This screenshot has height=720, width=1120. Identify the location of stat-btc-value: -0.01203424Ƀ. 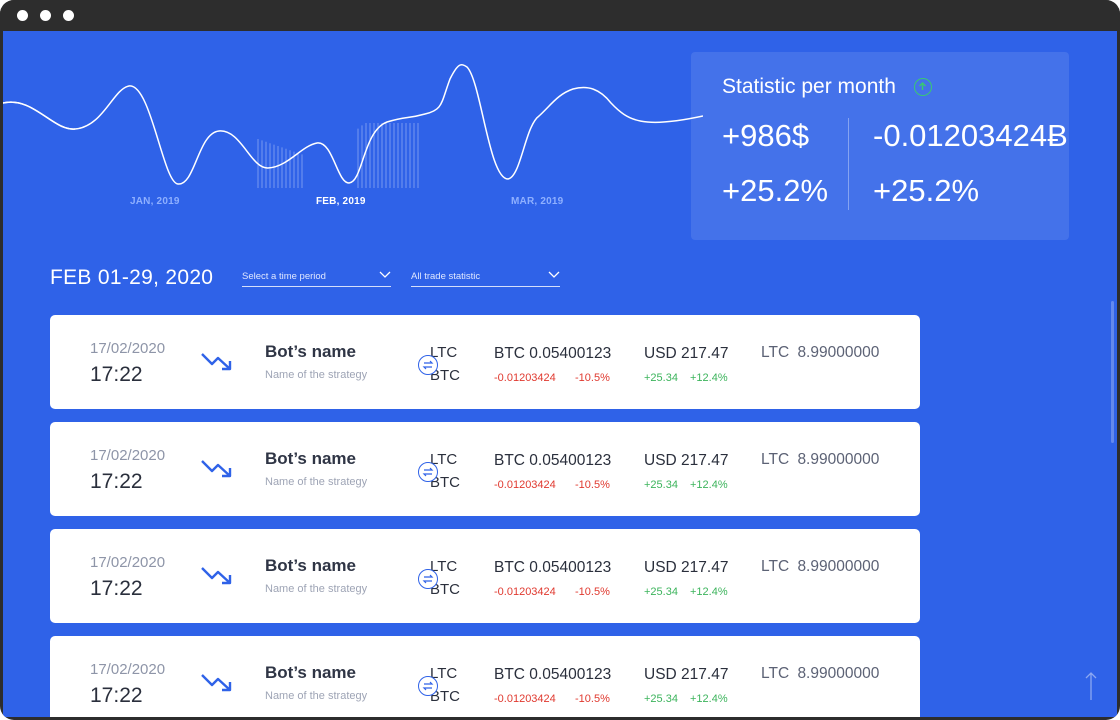
(970, 135).